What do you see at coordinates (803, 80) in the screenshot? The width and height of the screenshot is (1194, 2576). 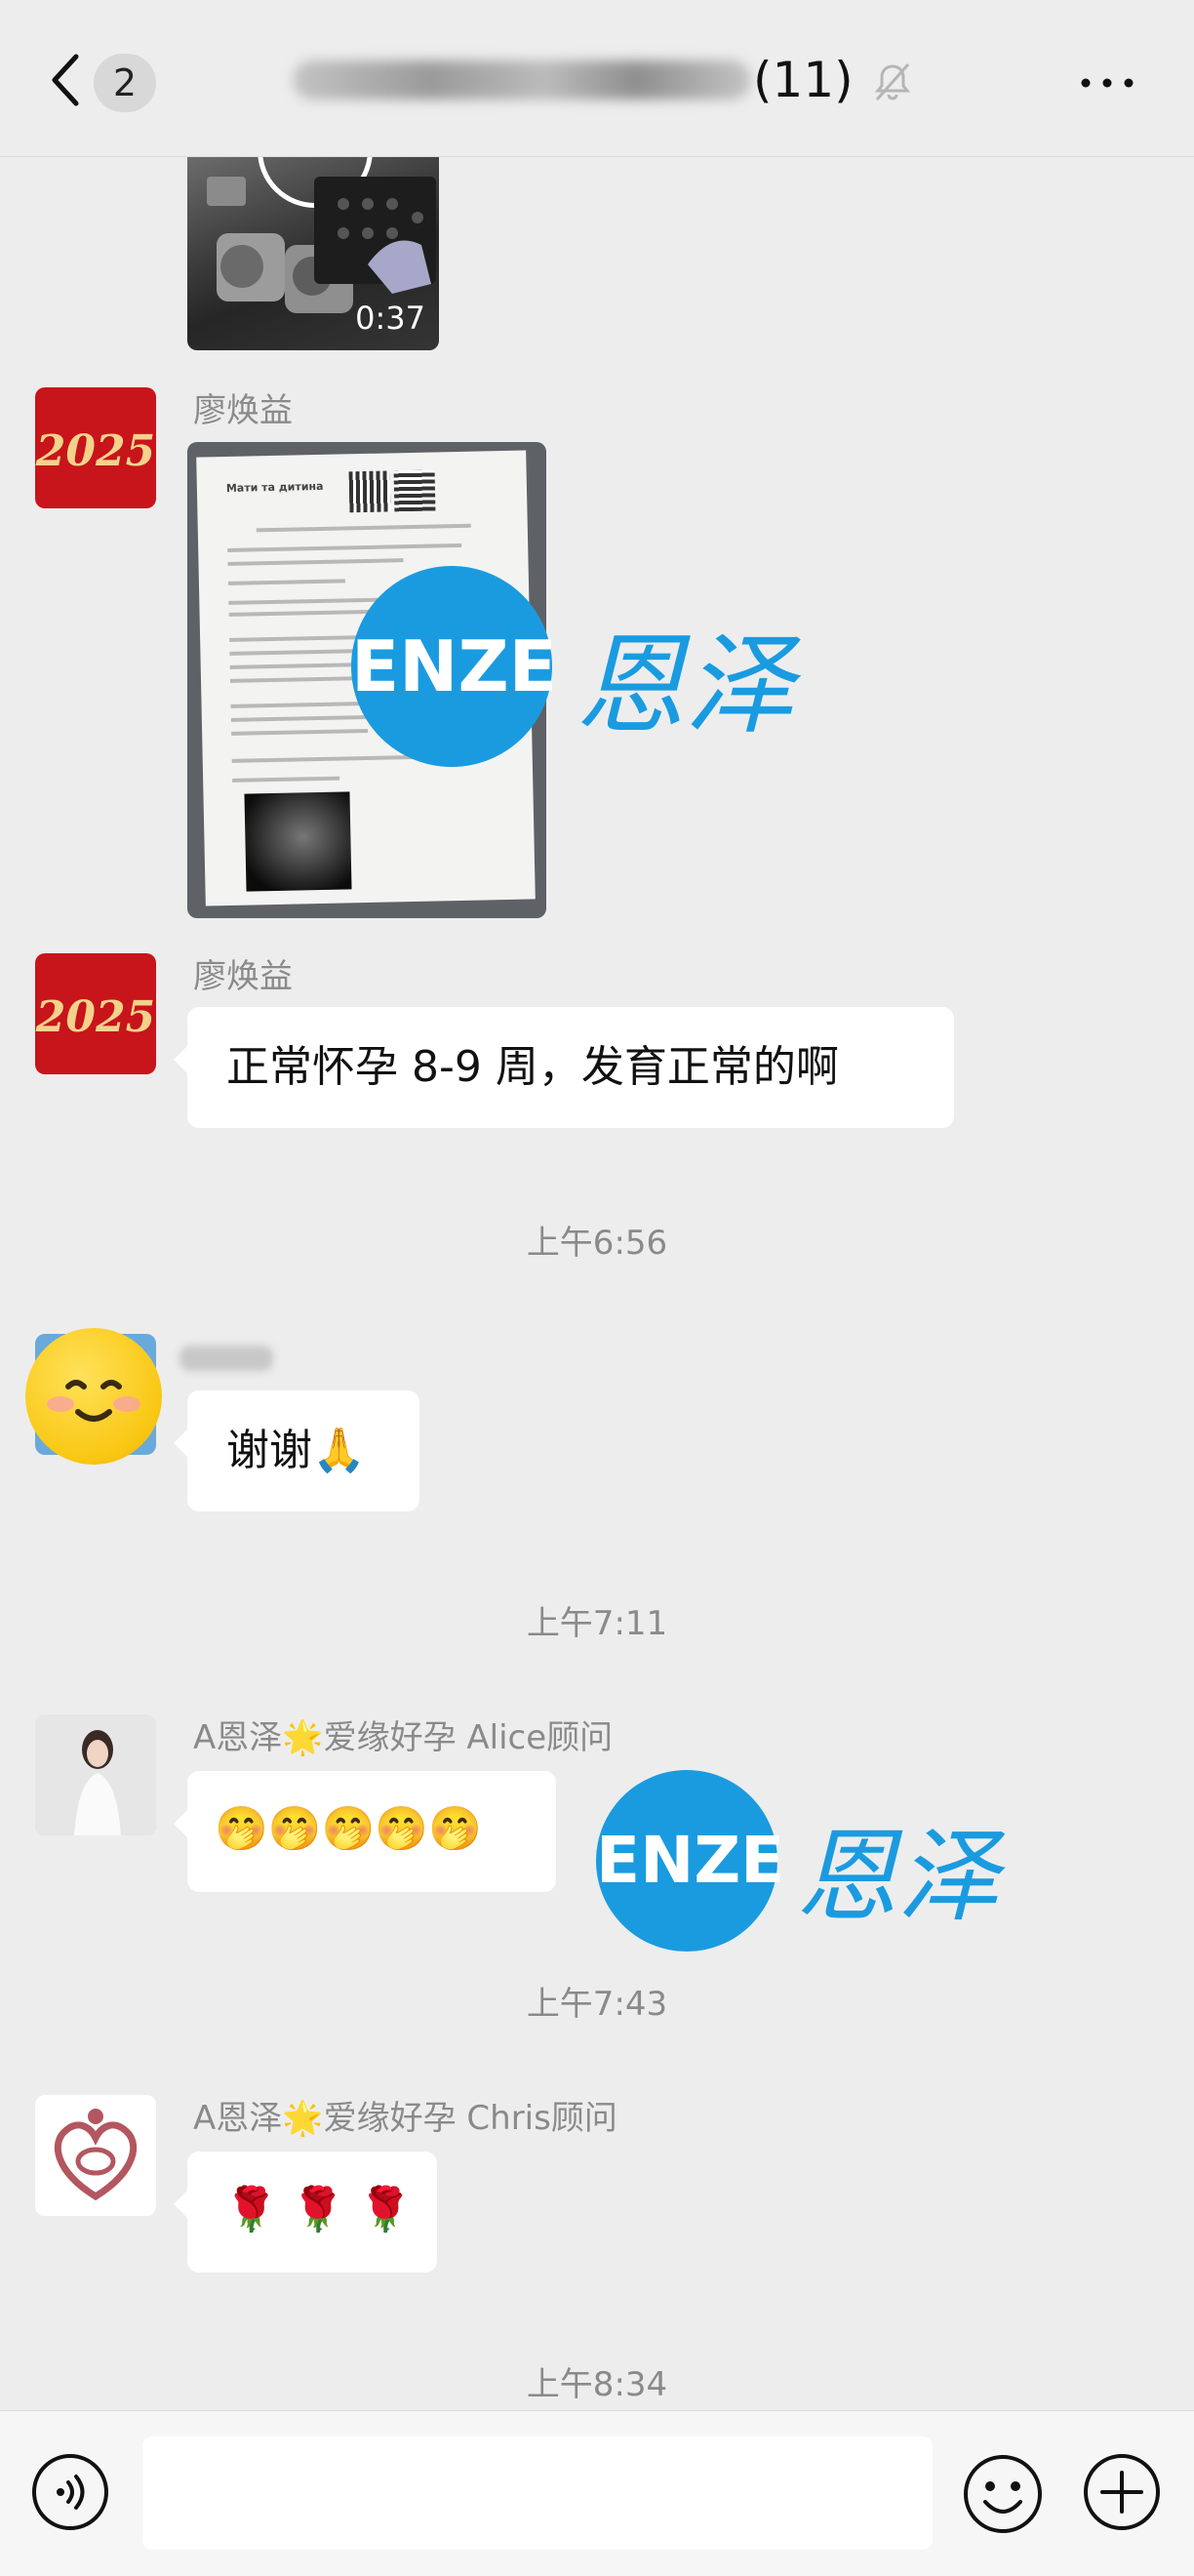 I see `group-member-count: (11)` at bounding box center [803, 80].